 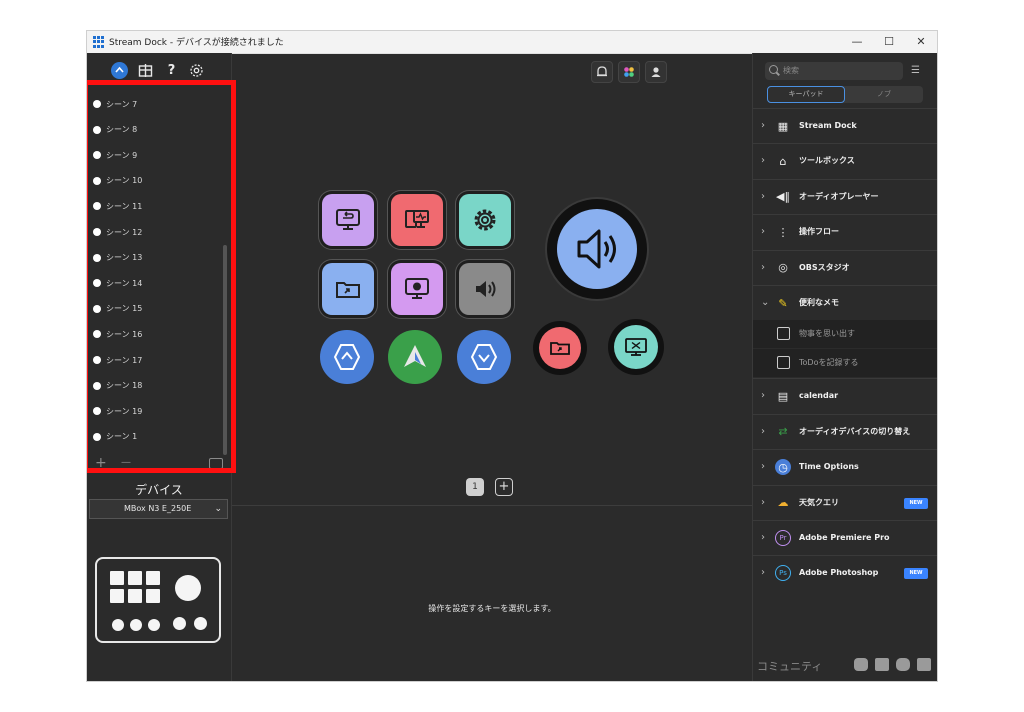 What do you see at coordinates (117, 258) in the screenshot?
I see `scene-item: シーン 13` at bounding box center [117, 258].